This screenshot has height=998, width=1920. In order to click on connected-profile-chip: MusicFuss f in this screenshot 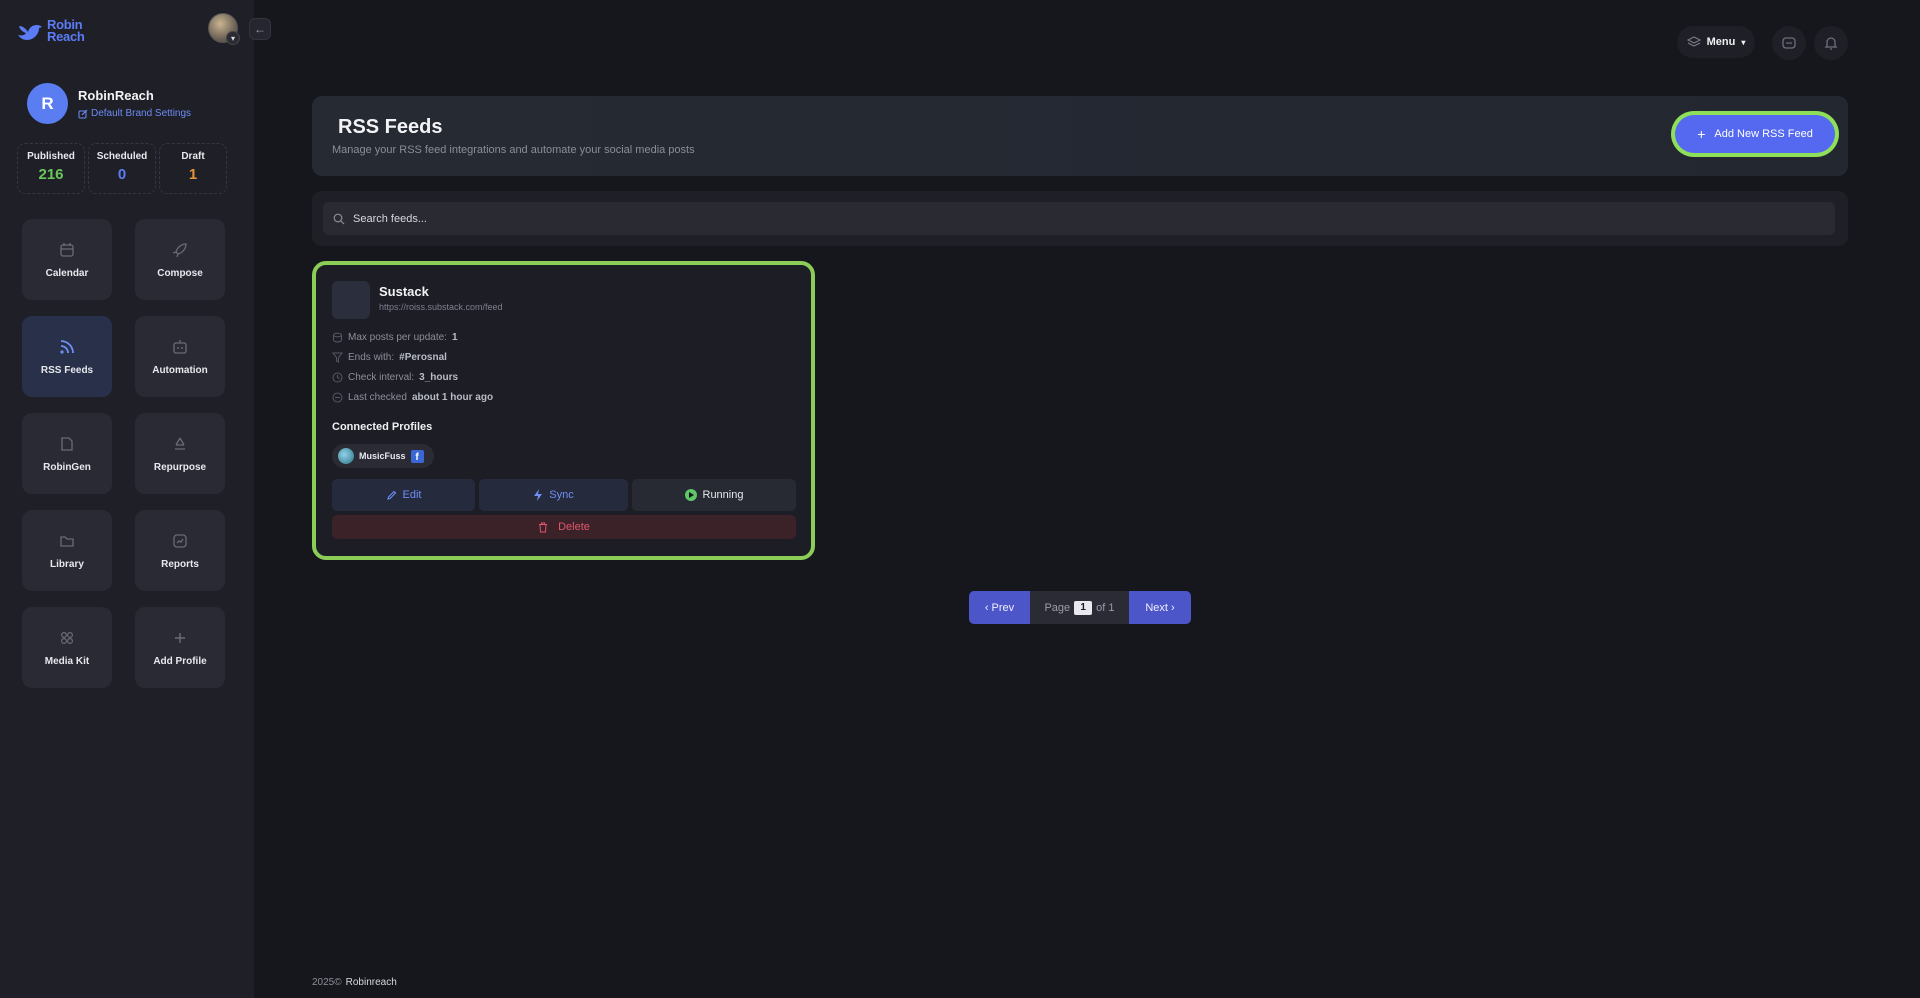, I will do `click(383, 456)`.